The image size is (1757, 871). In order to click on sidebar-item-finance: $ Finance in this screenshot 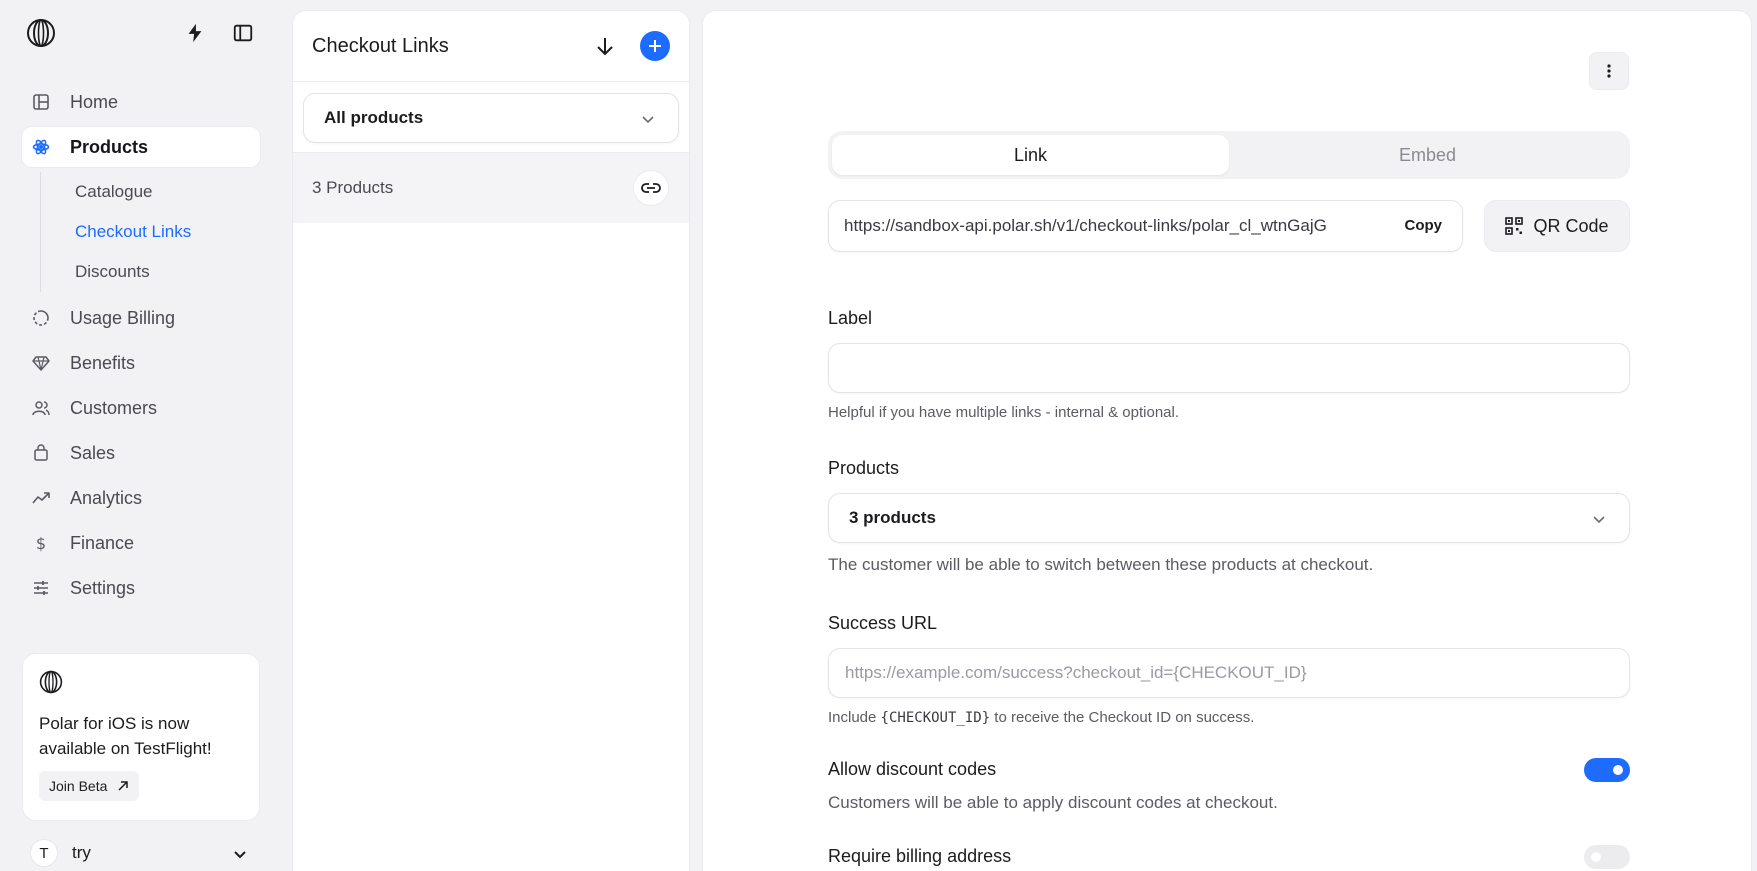, I will do `click(141, 543)`.